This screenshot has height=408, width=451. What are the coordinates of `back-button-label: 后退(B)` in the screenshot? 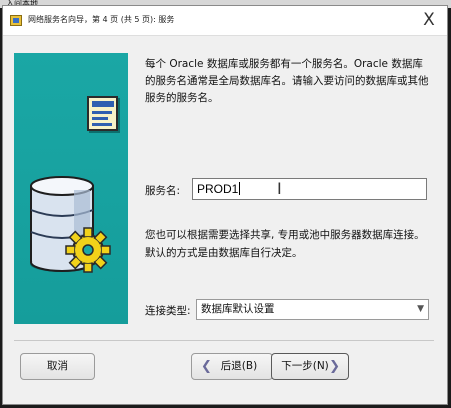 It's located at (239, 366).